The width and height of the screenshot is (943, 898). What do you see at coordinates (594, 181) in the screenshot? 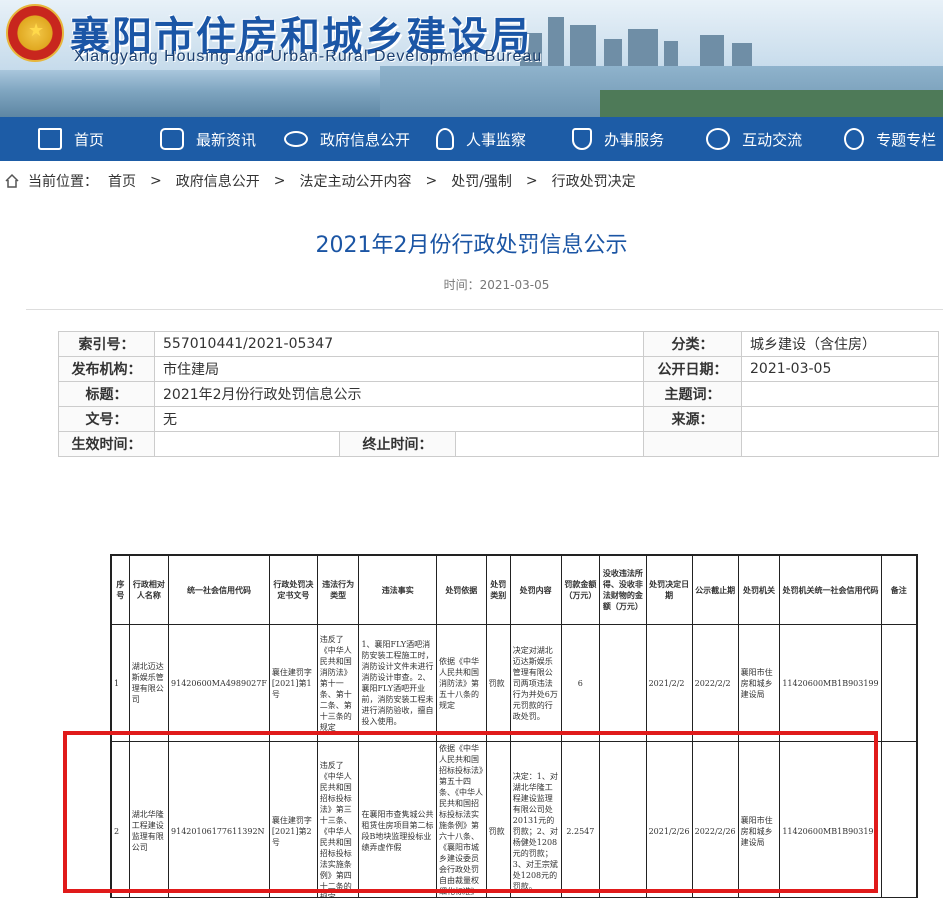
I see `breadcrumb-current: 行政处罚决定` at bounding box center [594, 181].